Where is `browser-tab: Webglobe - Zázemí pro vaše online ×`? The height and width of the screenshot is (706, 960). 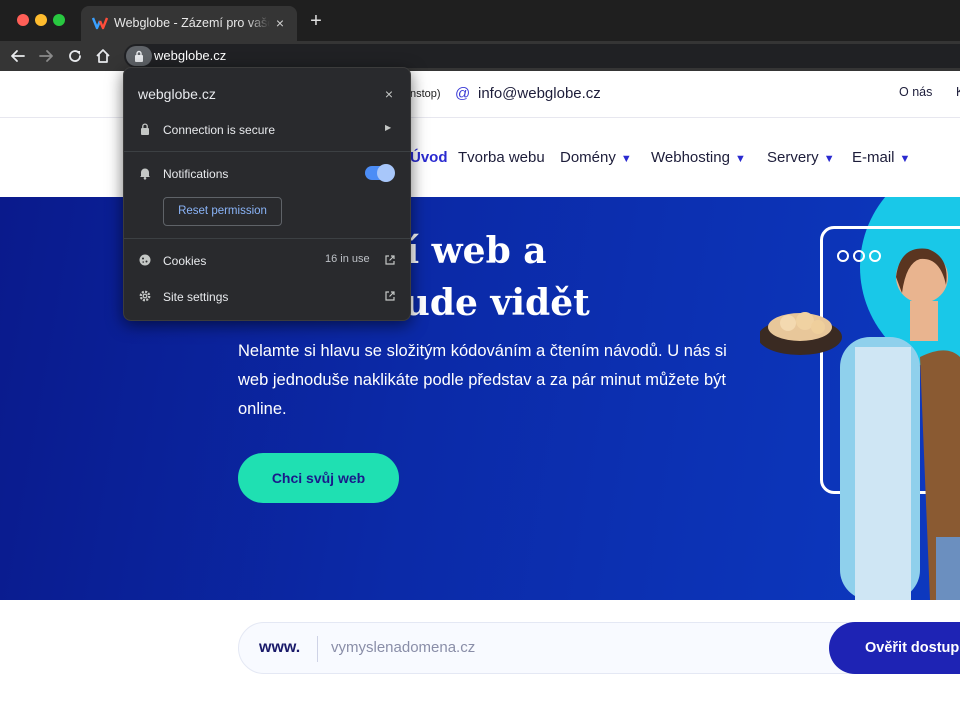
browser-tab: Webglobe - Zázemí pro vaše online × is located at coordinates (189, 23).